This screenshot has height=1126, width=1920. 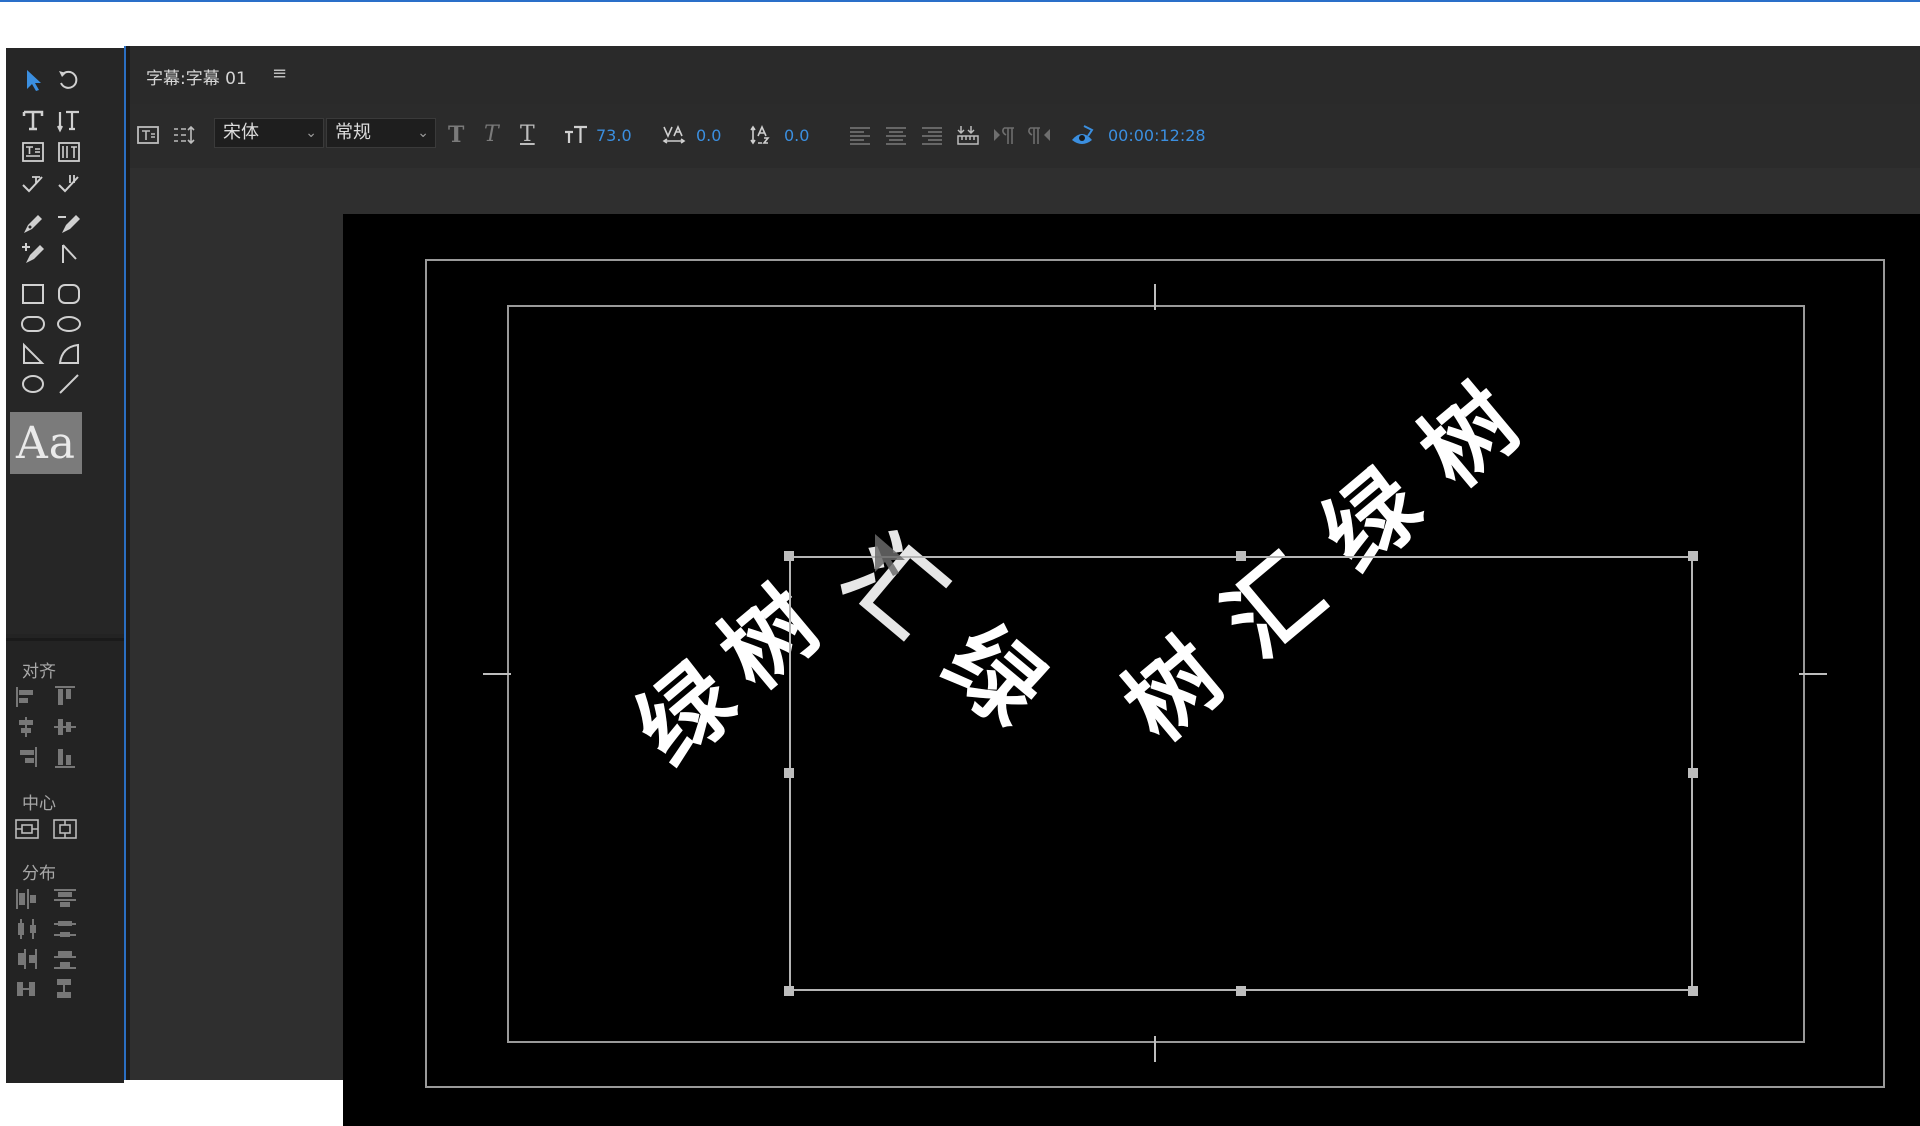 I want to click on rectangle-tool-icon, so click(x=33, y=294).